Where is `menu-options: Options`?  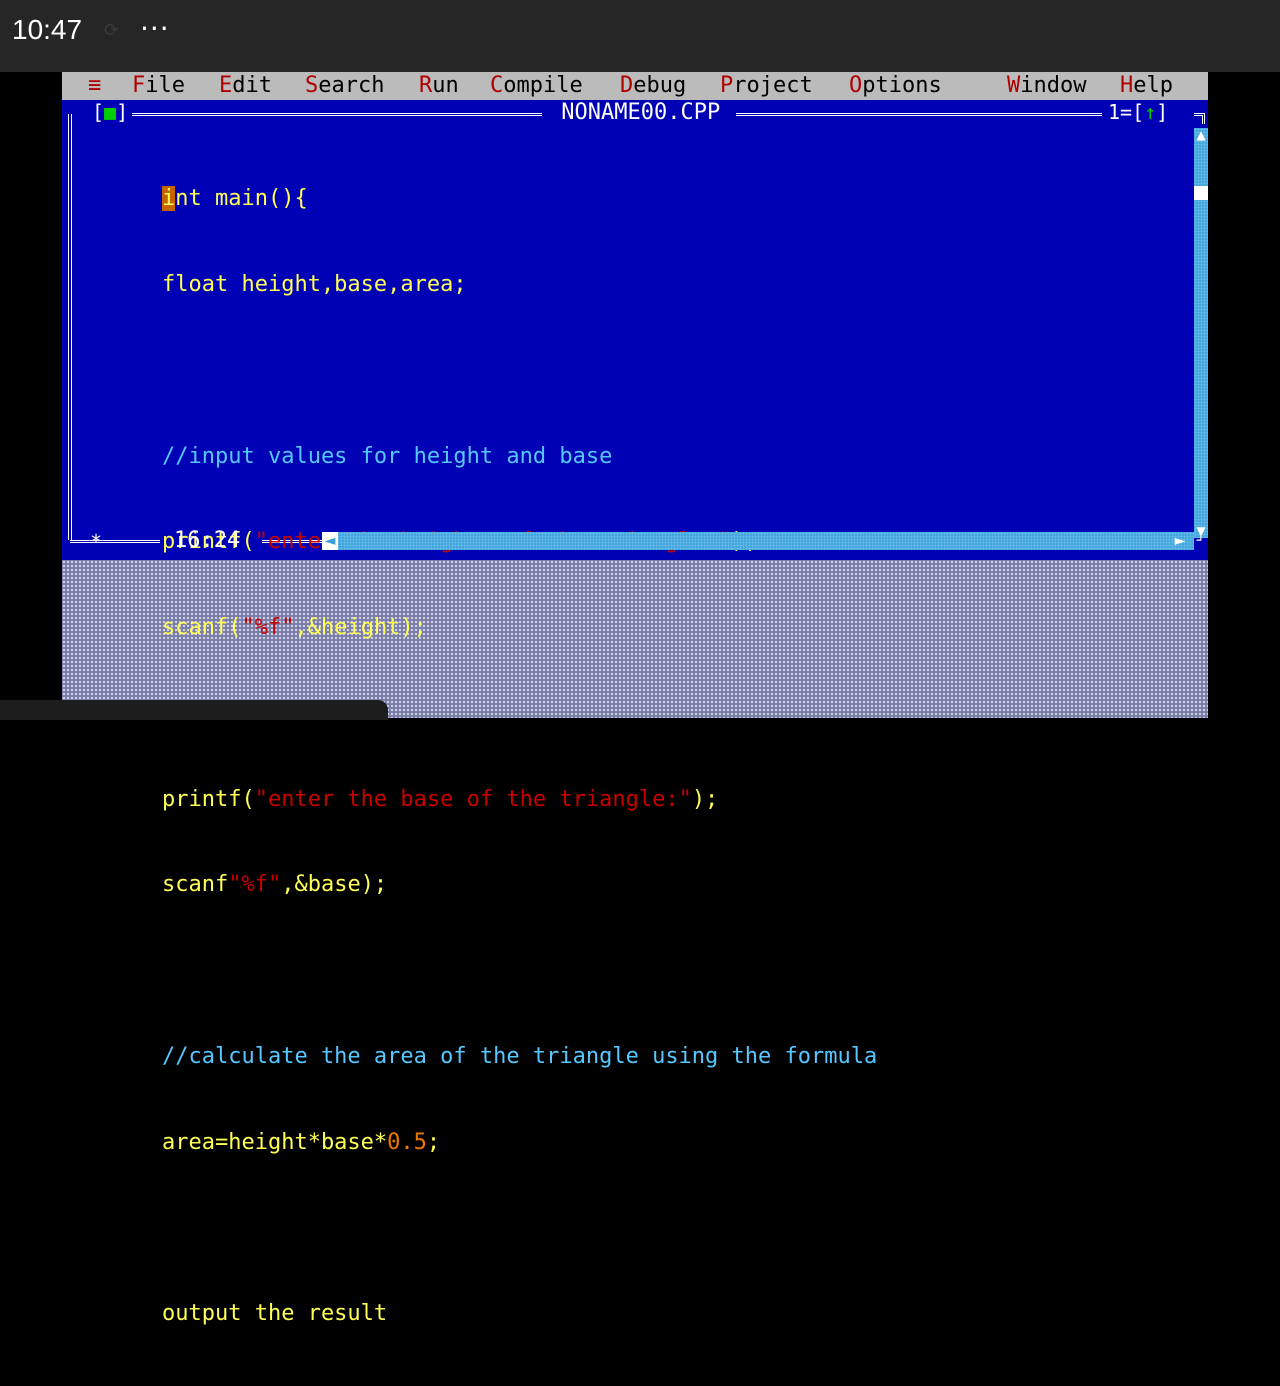 menu-options: Options is located at coordinates (895, 86).